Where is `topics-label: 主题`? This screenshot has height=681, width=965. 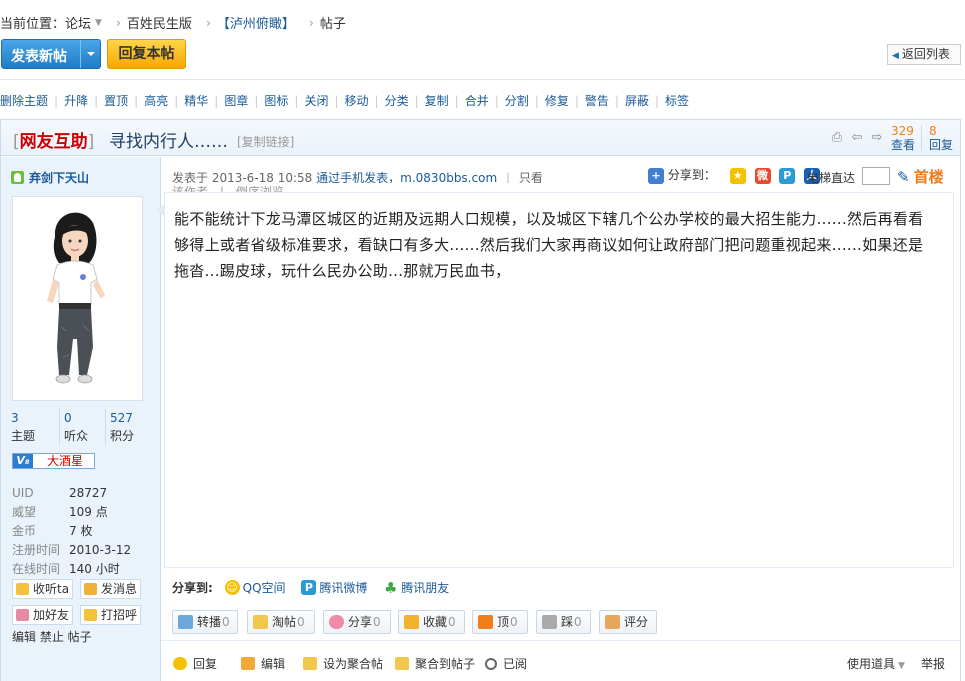 topics-label: 主题 is located at coordinates (23, 436).